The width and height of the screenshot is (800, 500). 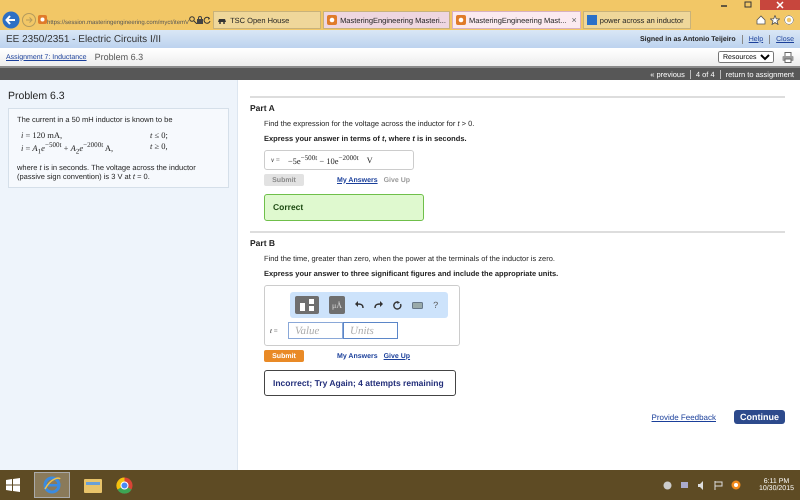 I want to click on problem-title: Problem 6.3, so click(x=37, y=96).